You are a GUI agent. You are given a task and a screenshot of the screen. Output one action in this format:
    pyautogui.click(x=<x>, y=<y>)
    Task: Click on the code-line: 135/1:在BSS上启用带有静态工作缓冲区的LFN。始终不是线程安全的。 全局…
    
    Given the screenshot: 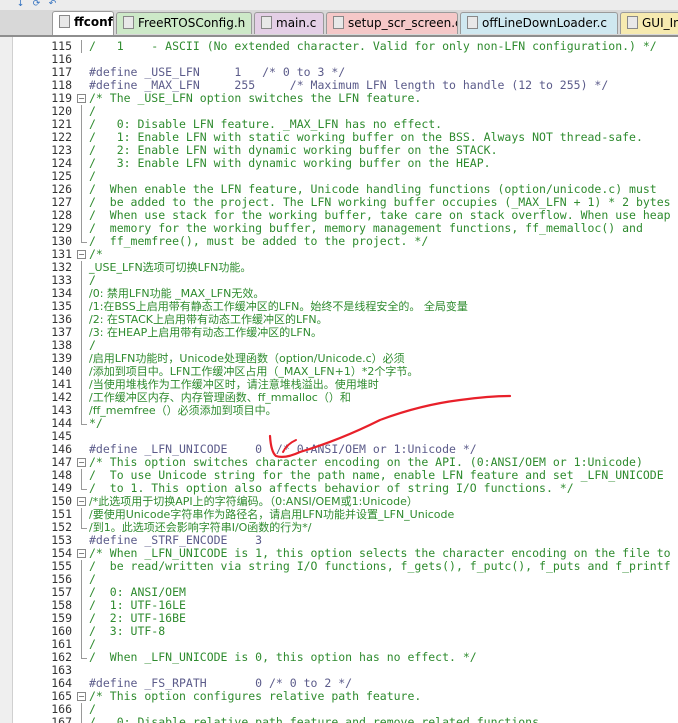 What is the action you would take?
    pyautogui.click(x=339, y=306)
    